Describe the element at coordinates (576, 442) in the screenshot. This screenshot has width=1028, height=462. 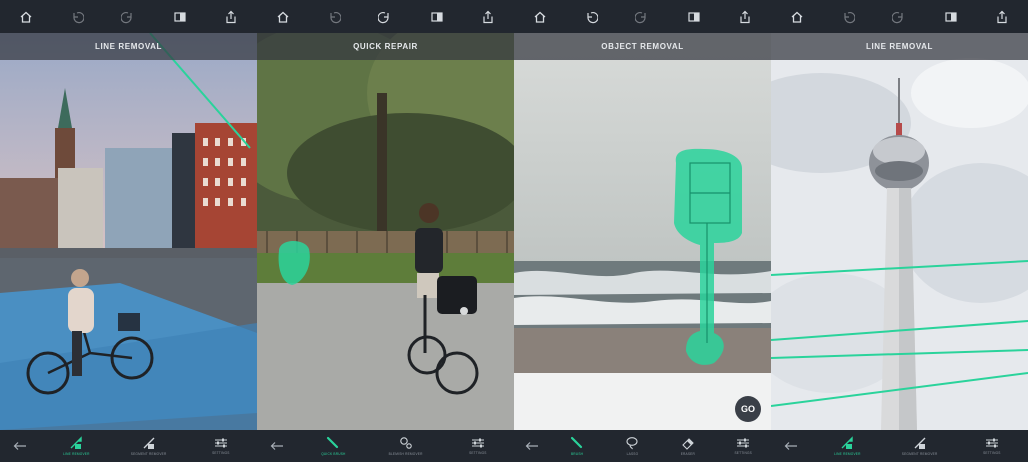
I see `brush-icon` at that location.